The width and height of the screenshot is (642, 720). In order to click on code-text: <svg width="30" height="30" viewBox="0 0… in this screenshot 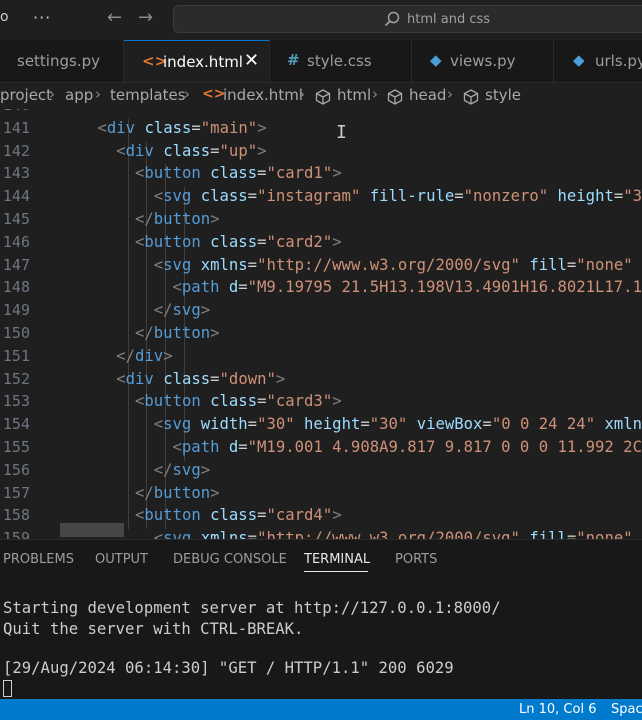, I will do `click(398, 424)`.